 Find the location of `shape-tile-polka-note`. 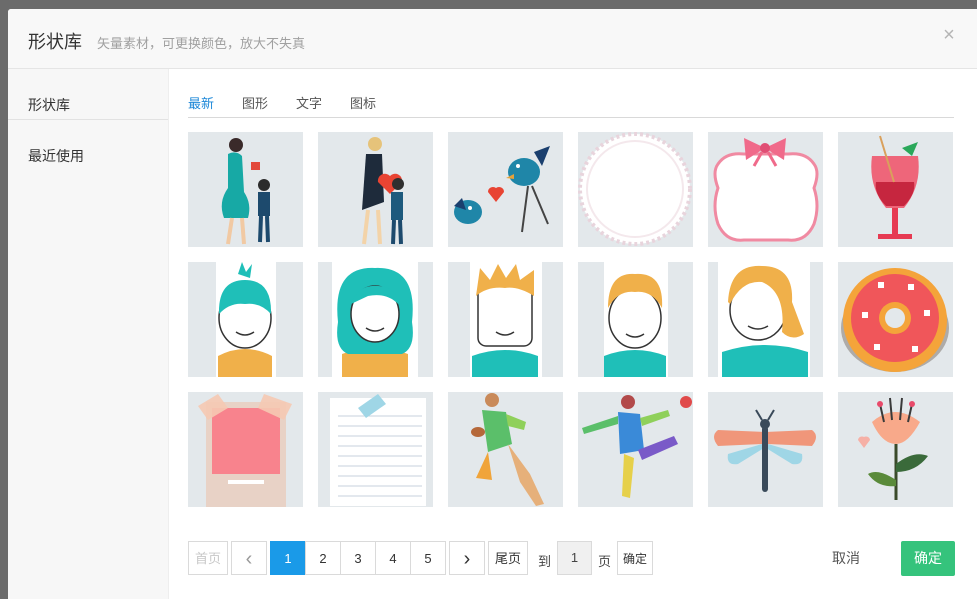

shape-tile-polka-note is located at coordinates (245, 449).